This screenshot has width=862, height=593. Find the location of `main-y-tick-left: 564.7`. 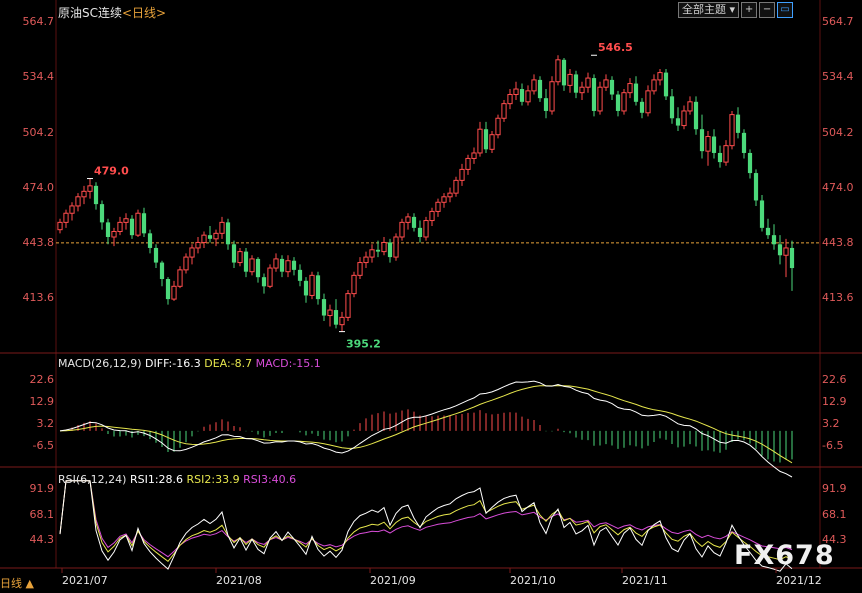

main-y-tick-left: 564.7 is located at coordinates (38, 21).